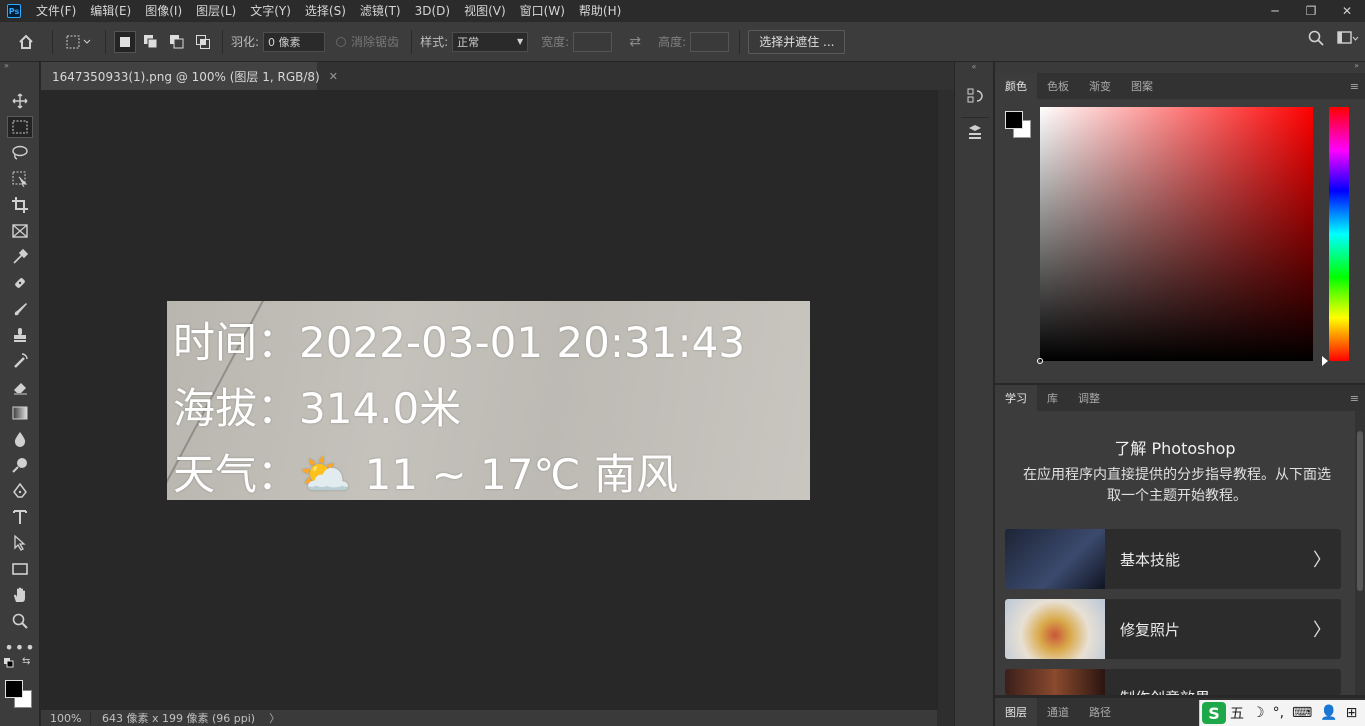 The width and height of the screenshot is (1365, 726). Describe the element at coordinates (974, 67) in the screenshot. I see `expand-dock-icon: «` at that location.